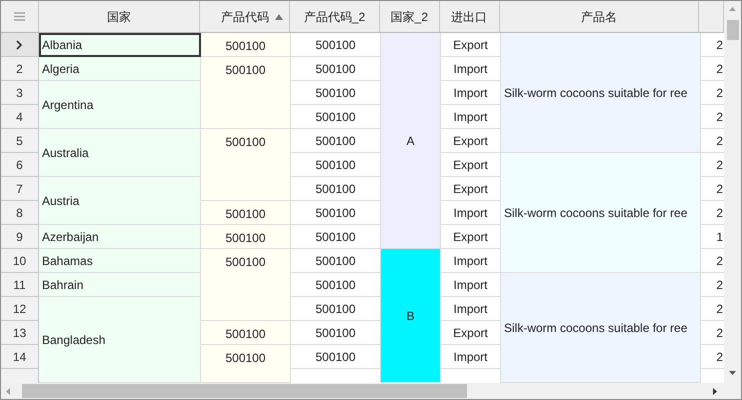 This screenshot has height=400, width=742. I want to click on column-header: 产品代码, so click(245, 16).